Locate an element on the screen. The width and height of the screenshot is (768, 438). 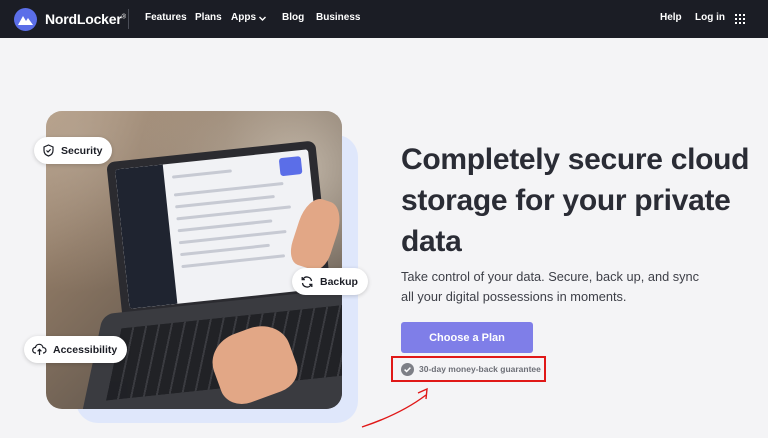
folder-icon is located at coordinates (290, 166).